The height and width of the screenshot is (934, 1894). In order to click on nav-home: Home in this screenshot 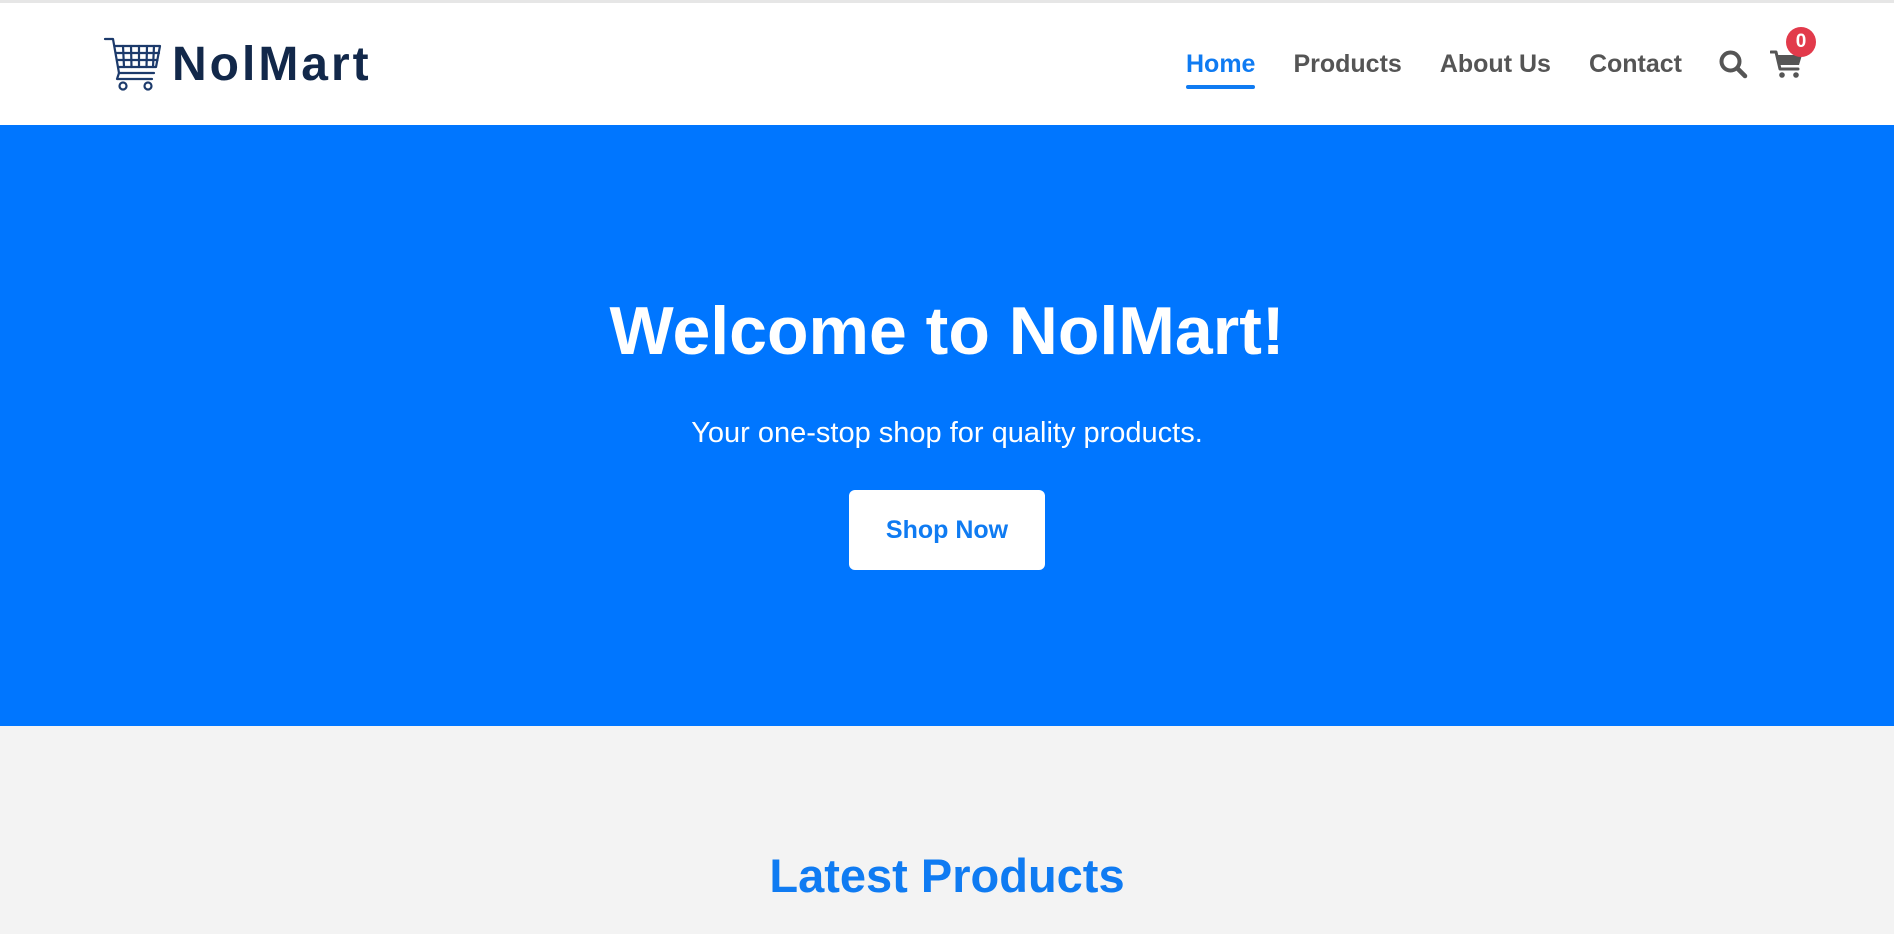, I will do `click(1221, 66)`.